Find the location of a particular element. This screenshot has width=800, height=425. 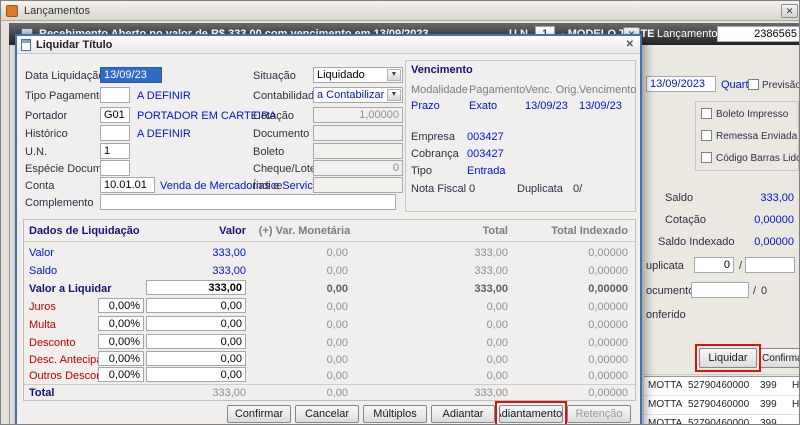

boleto-impresso-label: Boleto Impresso is located at coordinates (752, 114).